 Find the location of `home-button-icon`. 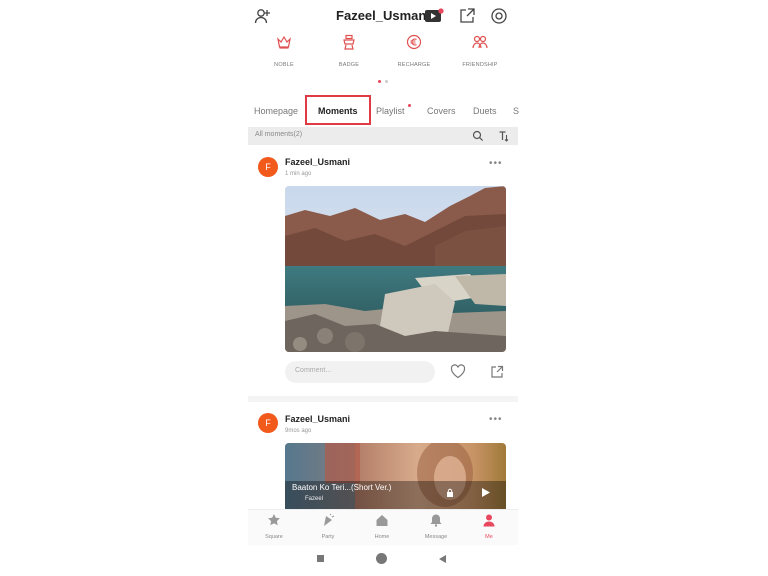

home-button-icon is located at coordinates (381, 558).